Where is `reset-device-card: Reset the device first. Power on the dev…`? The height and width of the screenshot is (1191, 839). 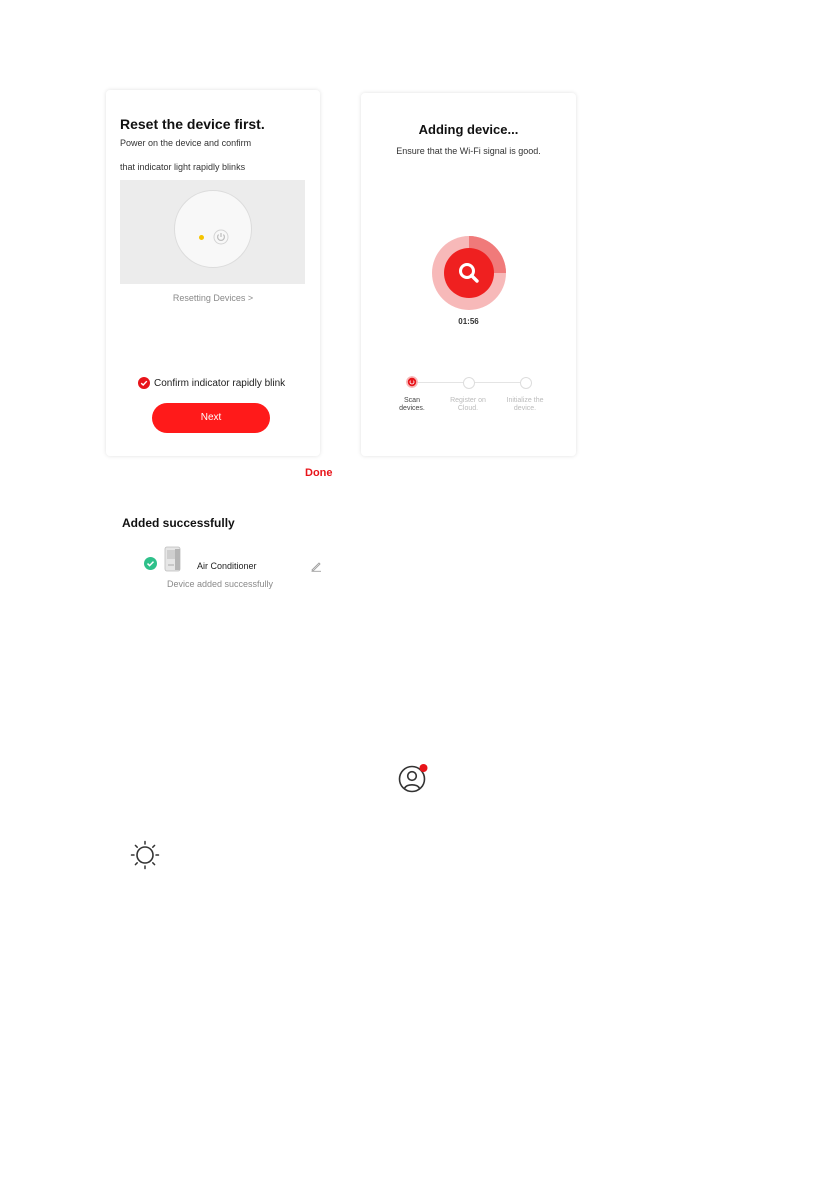
reset-device-card: Reset the device first. Power on the dev… is located at coordinates (213, 273).